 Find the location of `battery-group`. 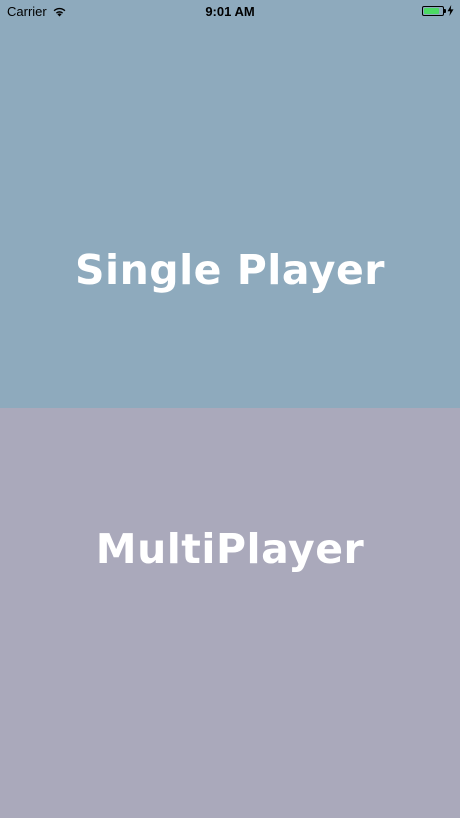

battery-group is located at coordinates (438, 10).